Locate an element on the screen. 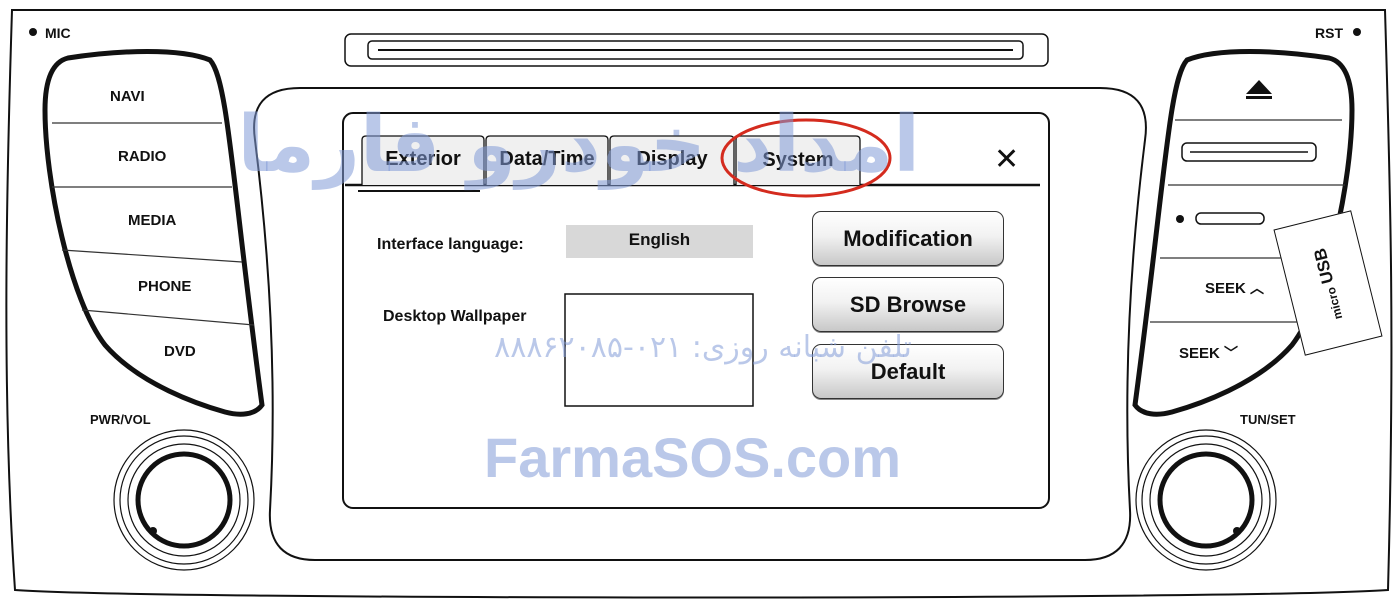  seek-up-button: SEEK ︿ is located at coordinates (1234, 288).